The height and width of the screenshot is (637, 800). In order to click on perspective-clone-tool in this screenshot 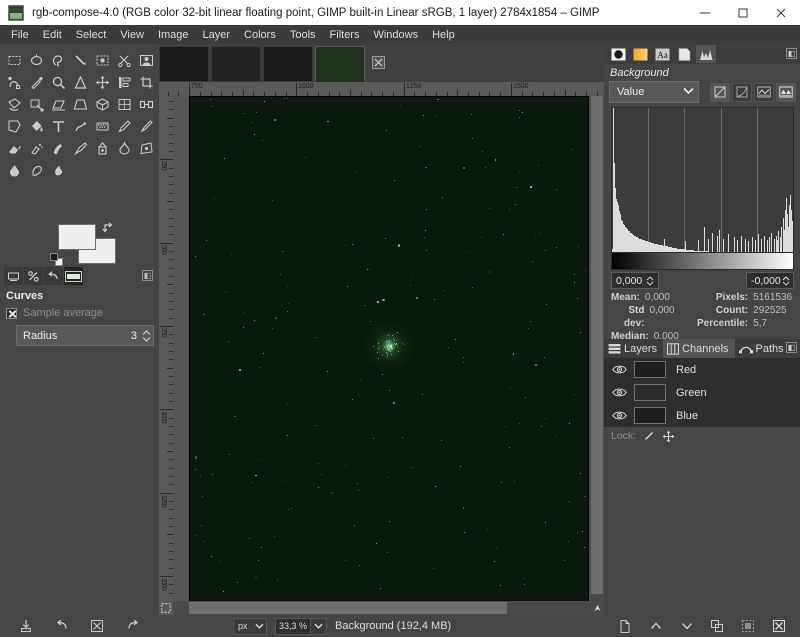, I will do `click(146, 148)`.